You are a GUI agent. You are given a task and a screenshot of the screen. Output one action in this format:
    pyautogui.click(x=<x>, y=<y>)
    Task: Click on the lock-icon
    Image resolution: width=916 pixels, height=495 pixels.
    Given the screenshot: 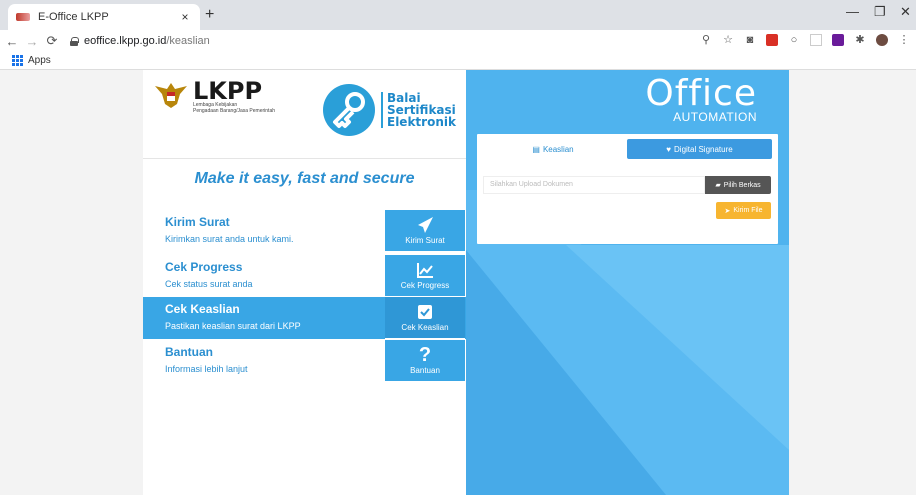 What is the action you would take?
    pyautogui.click(x=74, y=41)
    